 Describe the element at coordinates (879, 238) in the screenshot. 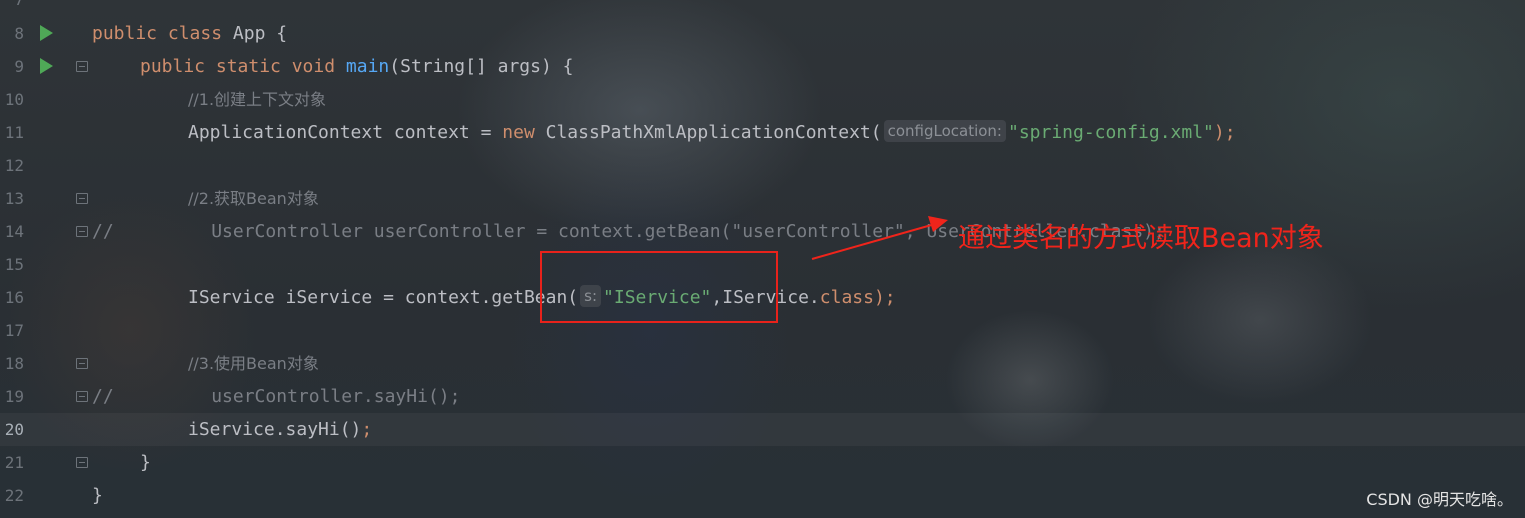

I see `arrow-icon` at that location.